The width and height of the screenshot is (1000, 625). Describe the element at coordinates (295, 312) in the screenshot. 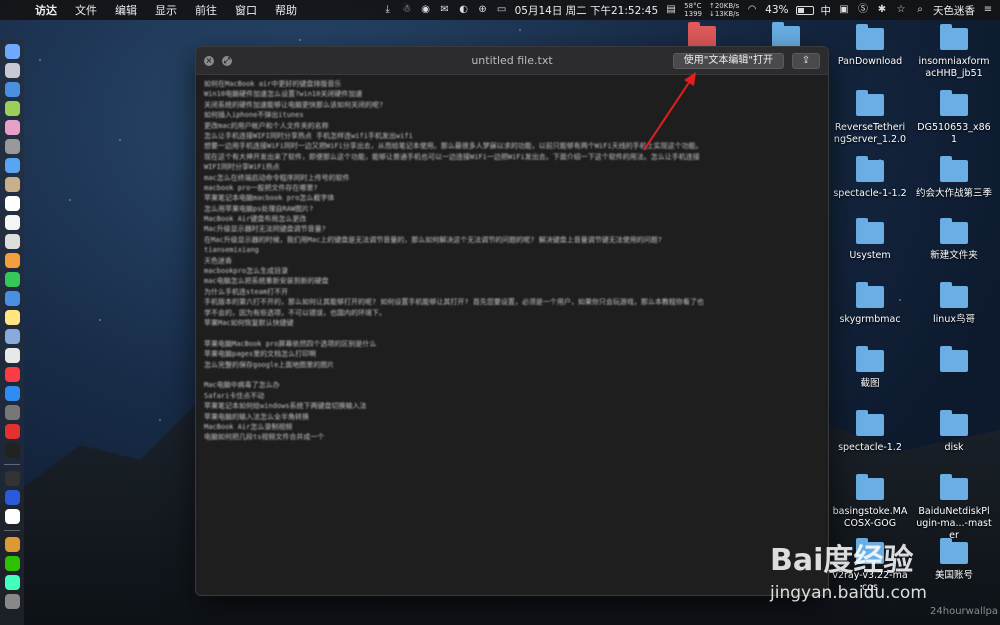

I see `text-line: 学不会的，因为有些选项，不可以错误，也国内的环境下。` at that location.